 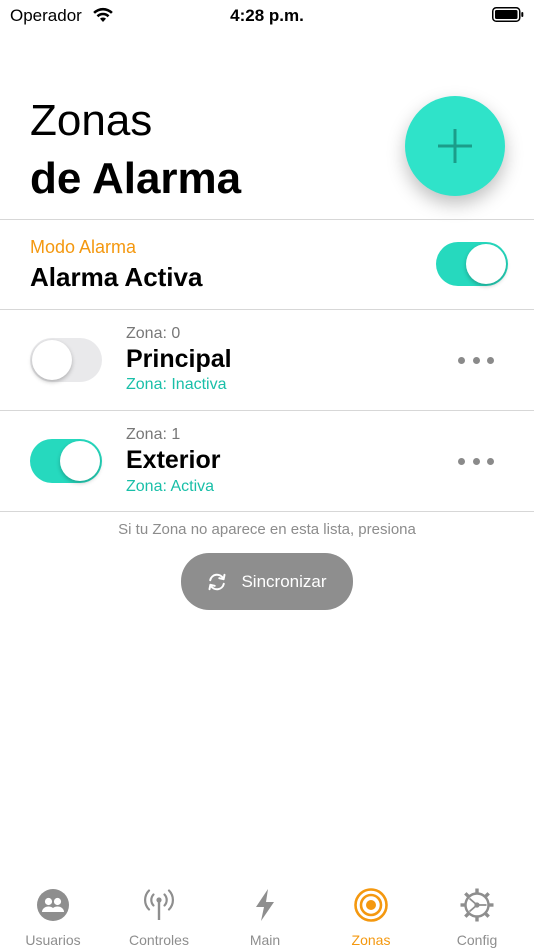 I want to click on zone-name: Exterior, so click(x=173, y=460).